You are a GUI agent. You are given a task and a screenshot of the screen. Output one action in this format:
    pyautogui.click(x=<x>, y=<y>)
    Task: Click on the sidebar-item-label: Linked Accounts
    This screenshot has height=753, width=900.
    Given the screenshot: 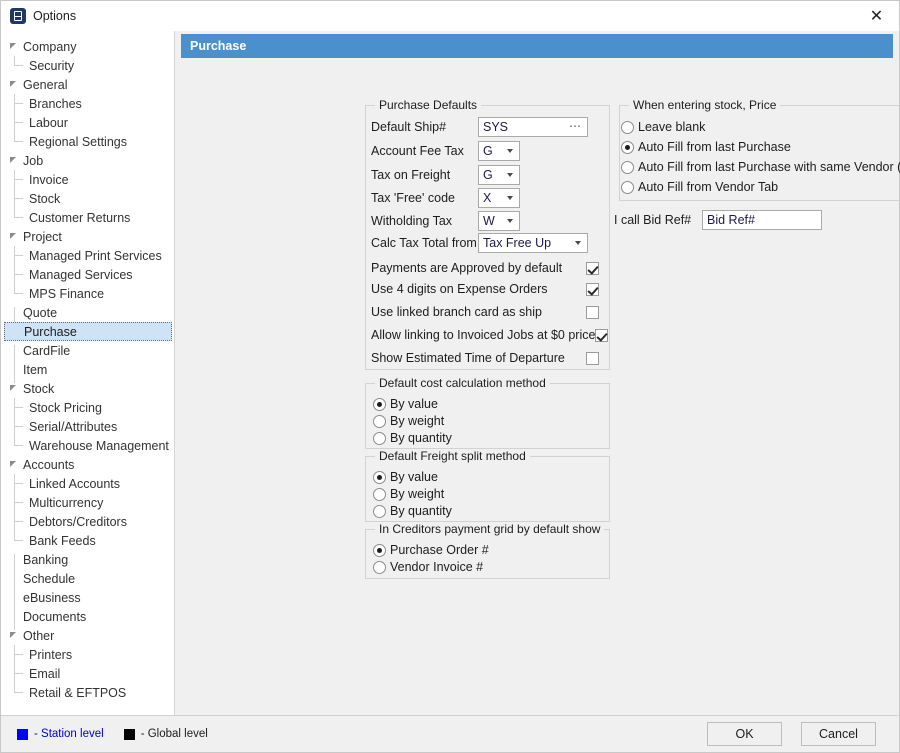 What is the action you would take?
    pyautogui.click(x=75, y=483)
    